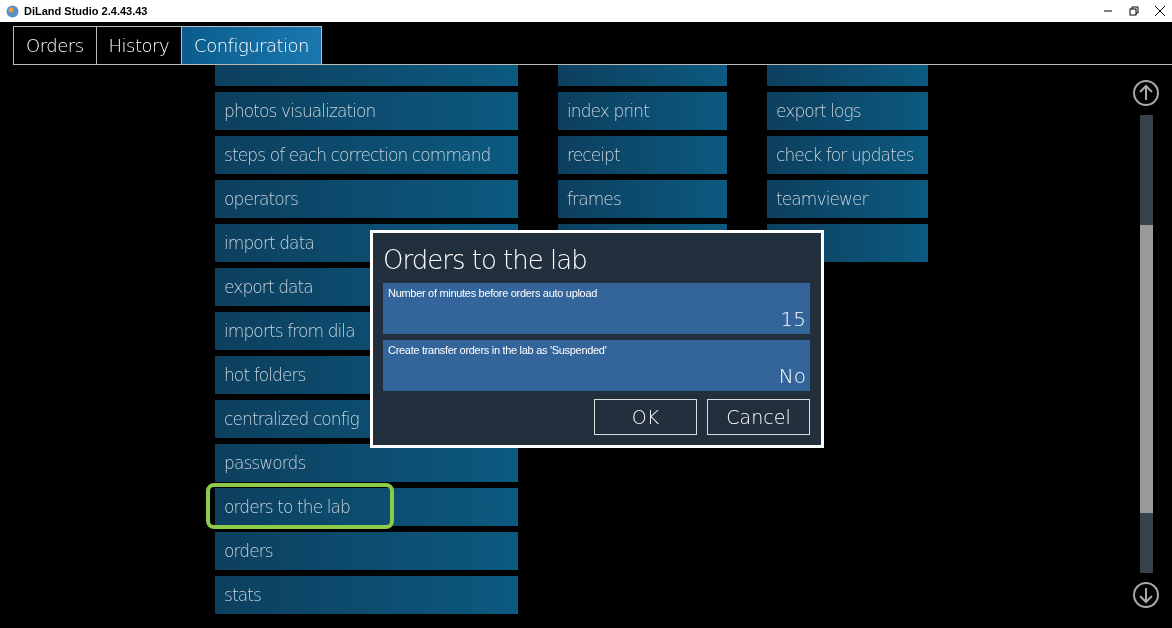  What do you see at coordinates (792, 376) in the screenshot?
I see `field-value: No` at bounding box center [792, 376].